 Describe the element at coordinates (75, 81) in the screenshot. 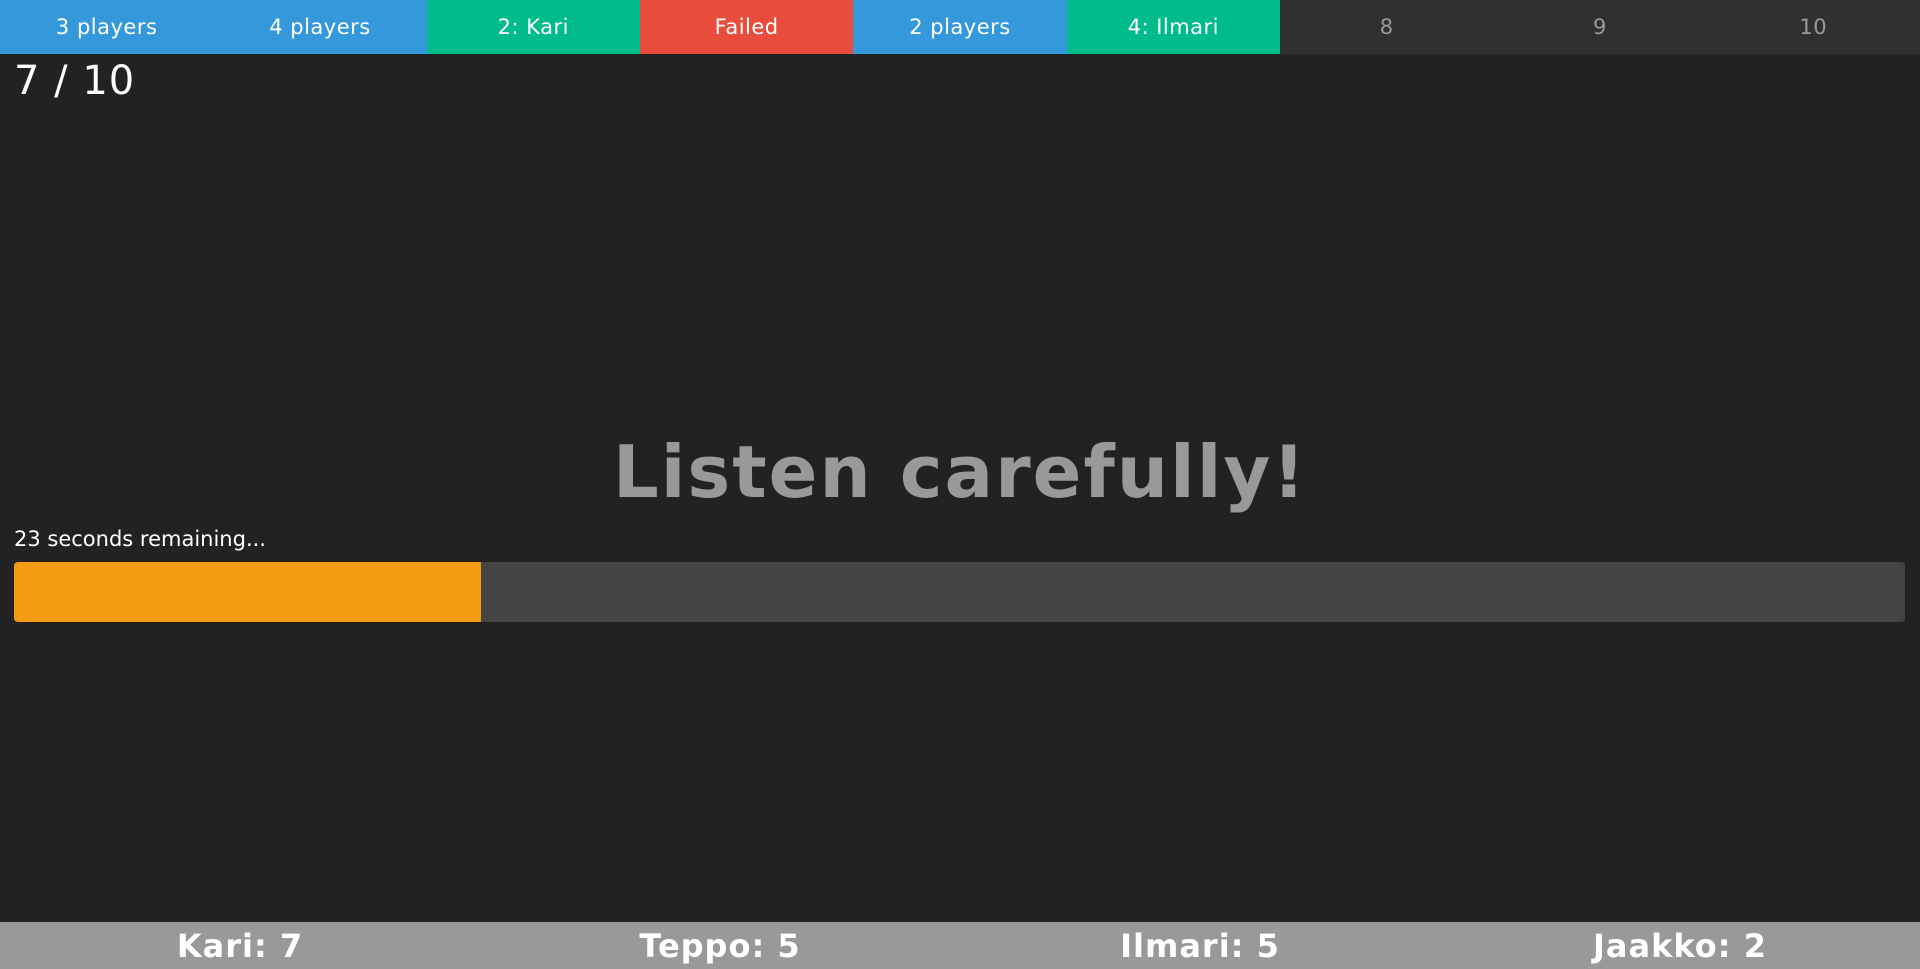

I see `round-counter: 7 / 10` at that location.